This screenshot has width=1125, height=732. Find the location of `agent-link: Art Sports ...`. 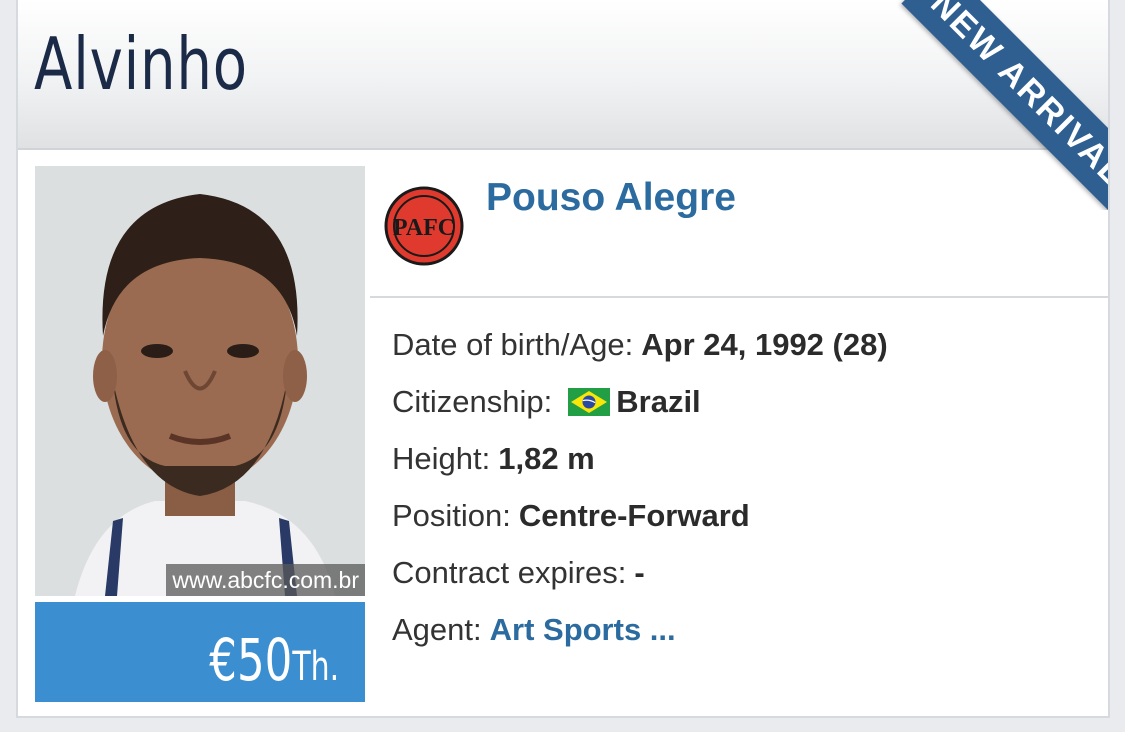

agent-link: Art Sports ... is located at coordinates (583, 630).